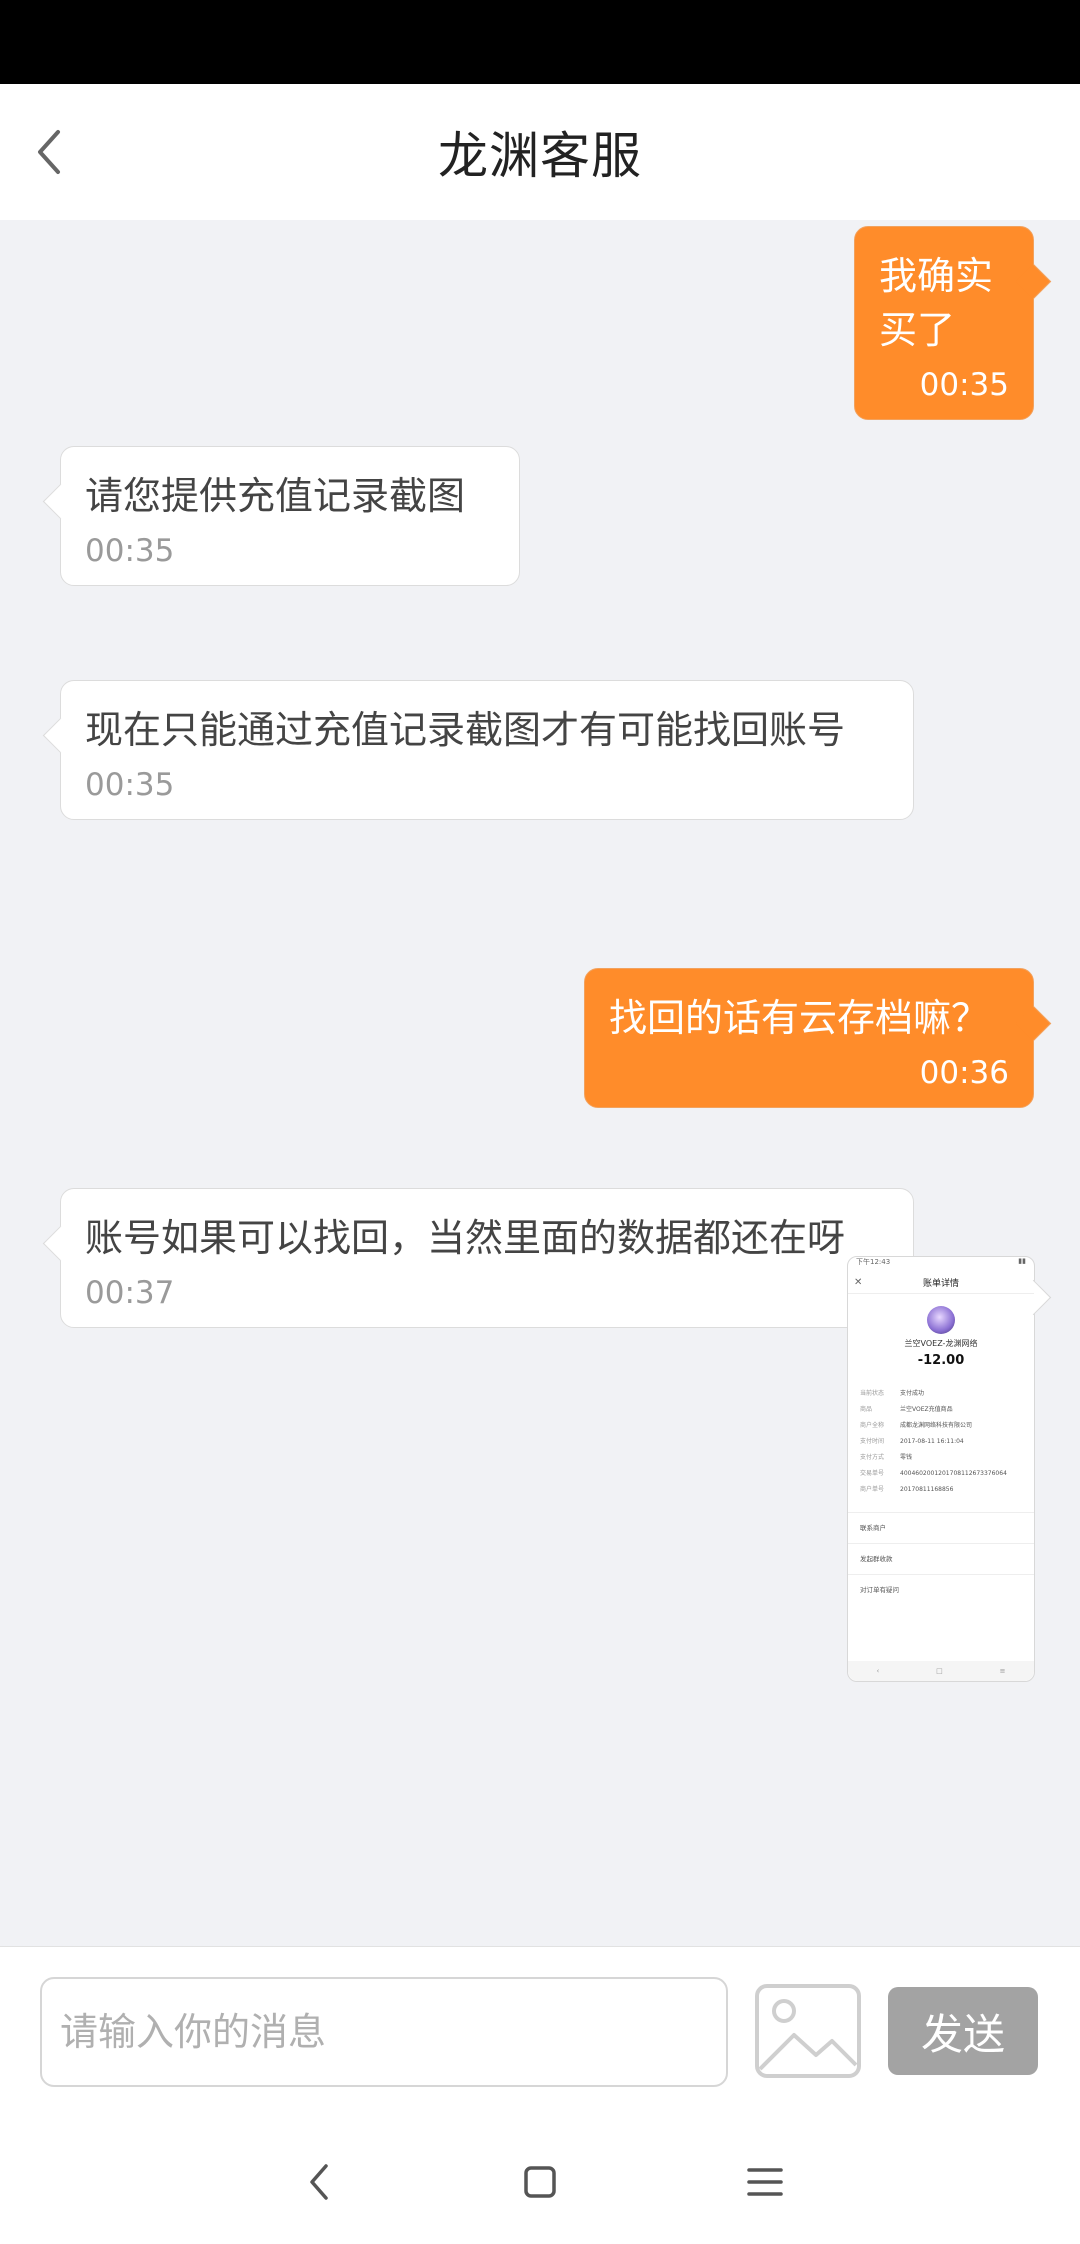 This screenshot has width=1080, height=2244. I want to click on message-bubble-incoming: 请您提供充值记录截图 00:35, so click(281, 516).